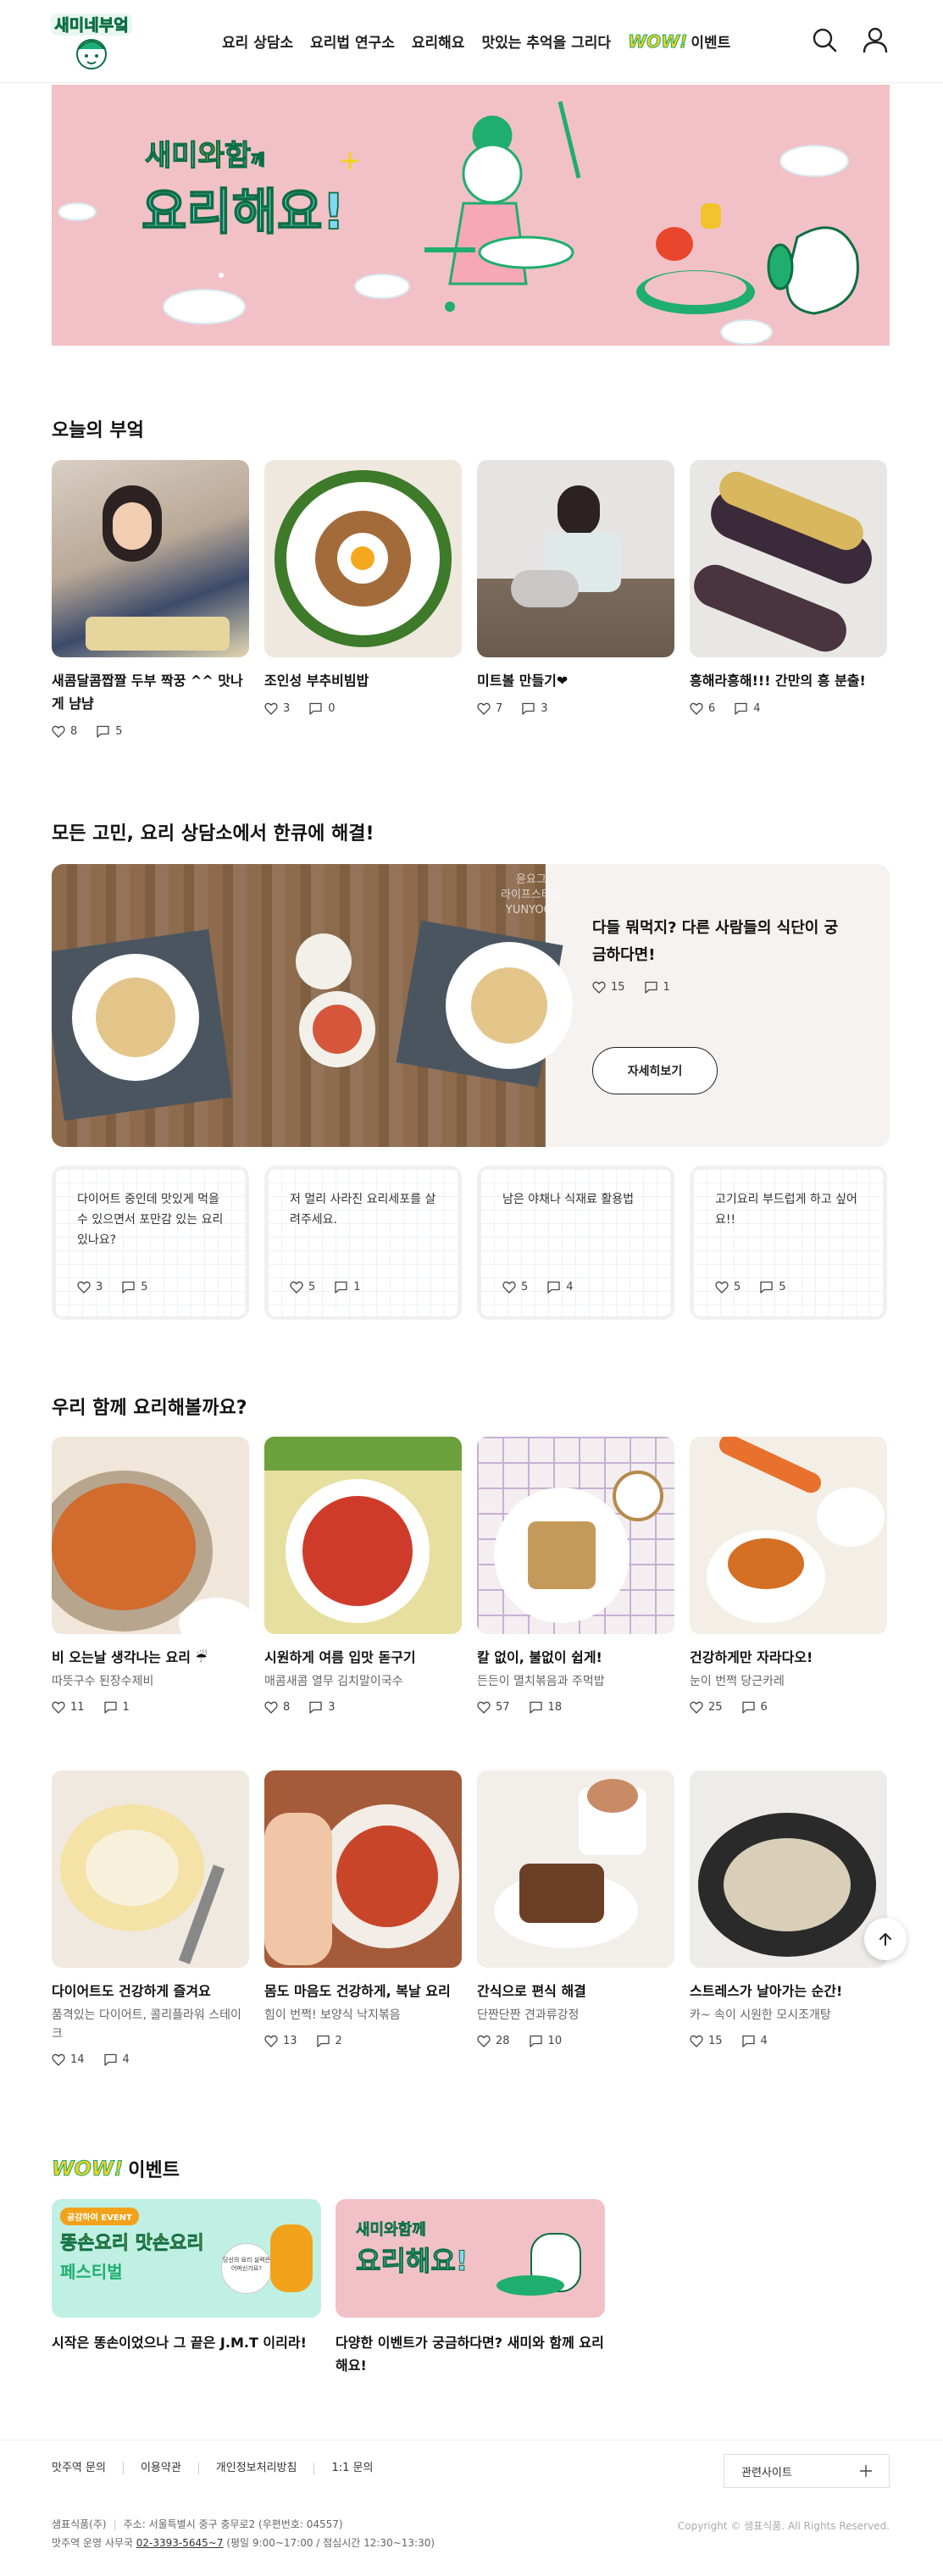 The height and width of the screenshot is (2576, 943). Describe the element at coordinates (737, 1681) in the screenshot. I see `recipe-card-subtitle: 눈이 번쩍 당근카레` at that location.